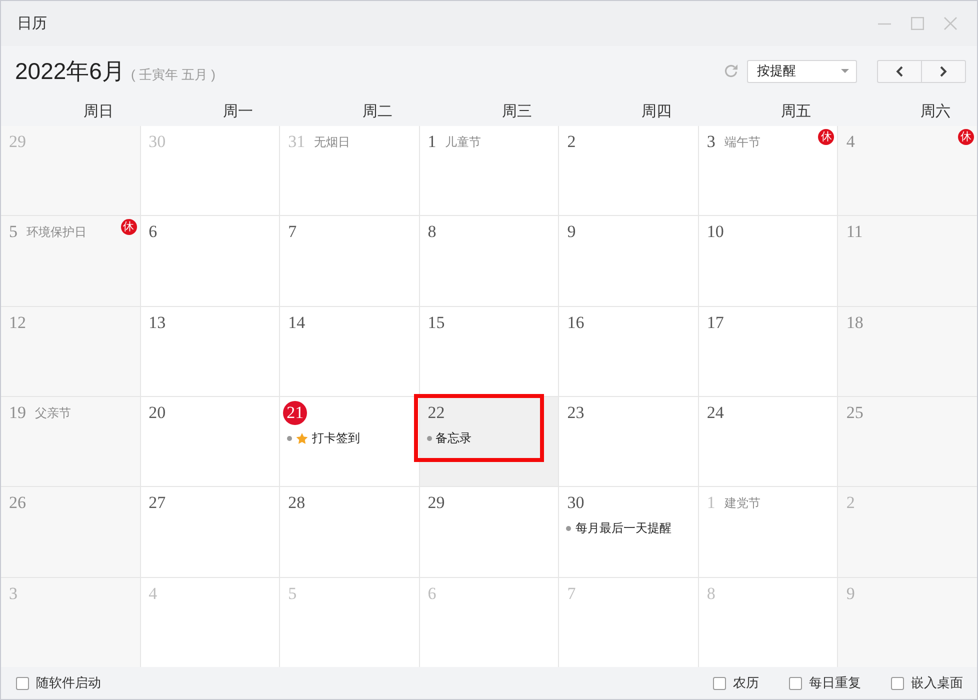 The image size is (978, 700). Describe the element at coordinates (855, 413) in the screenshot. I see `day-number: 25` at that location.